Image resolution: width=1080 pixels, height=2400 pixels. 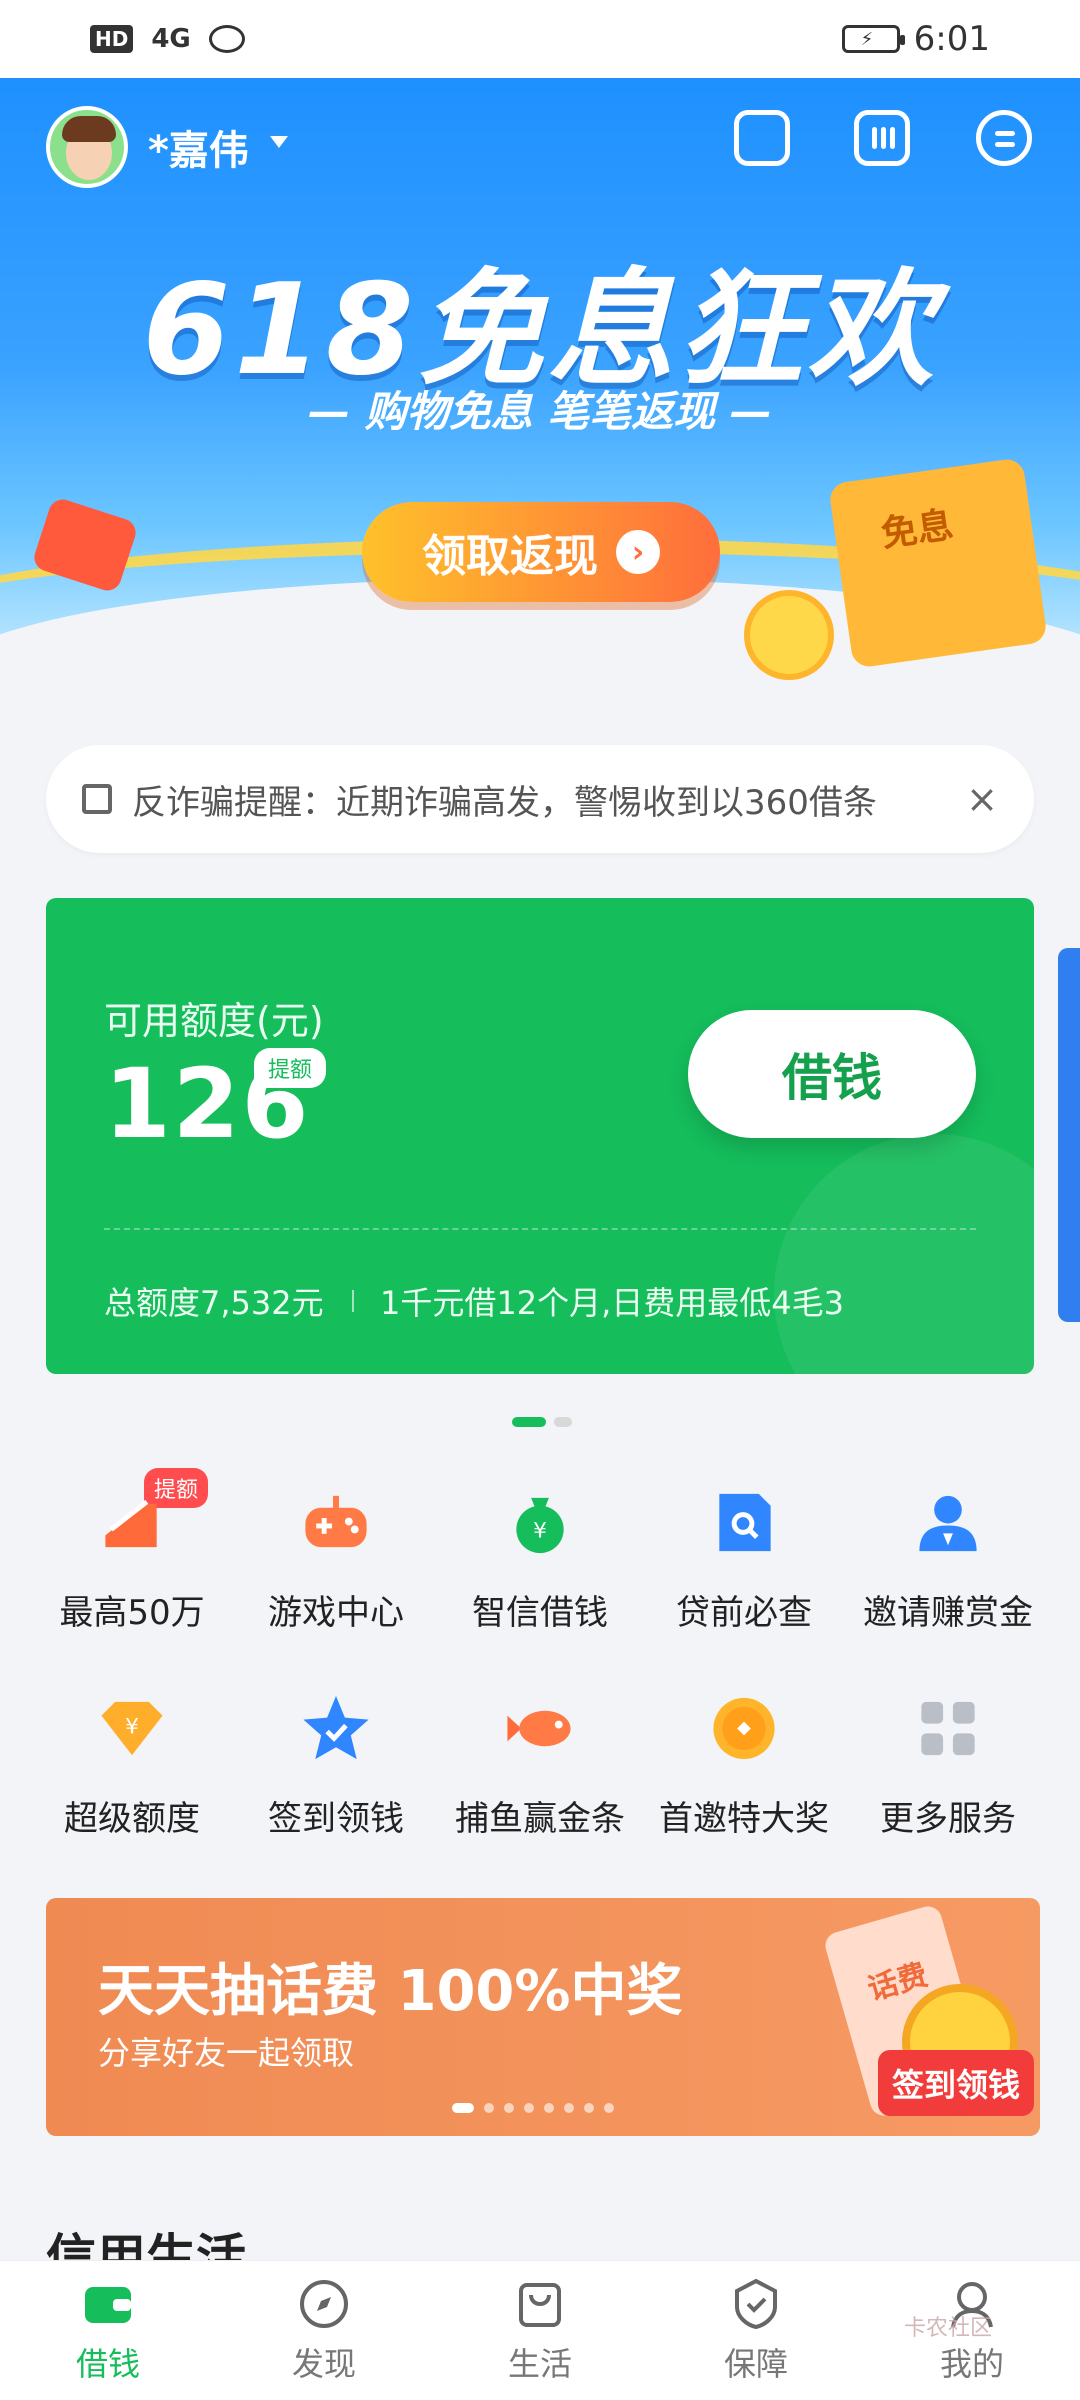 What do you see at coordinates (336, 1521) in the screenshot?
I see `gamepad-icon` at bounding box center [336, 1521].